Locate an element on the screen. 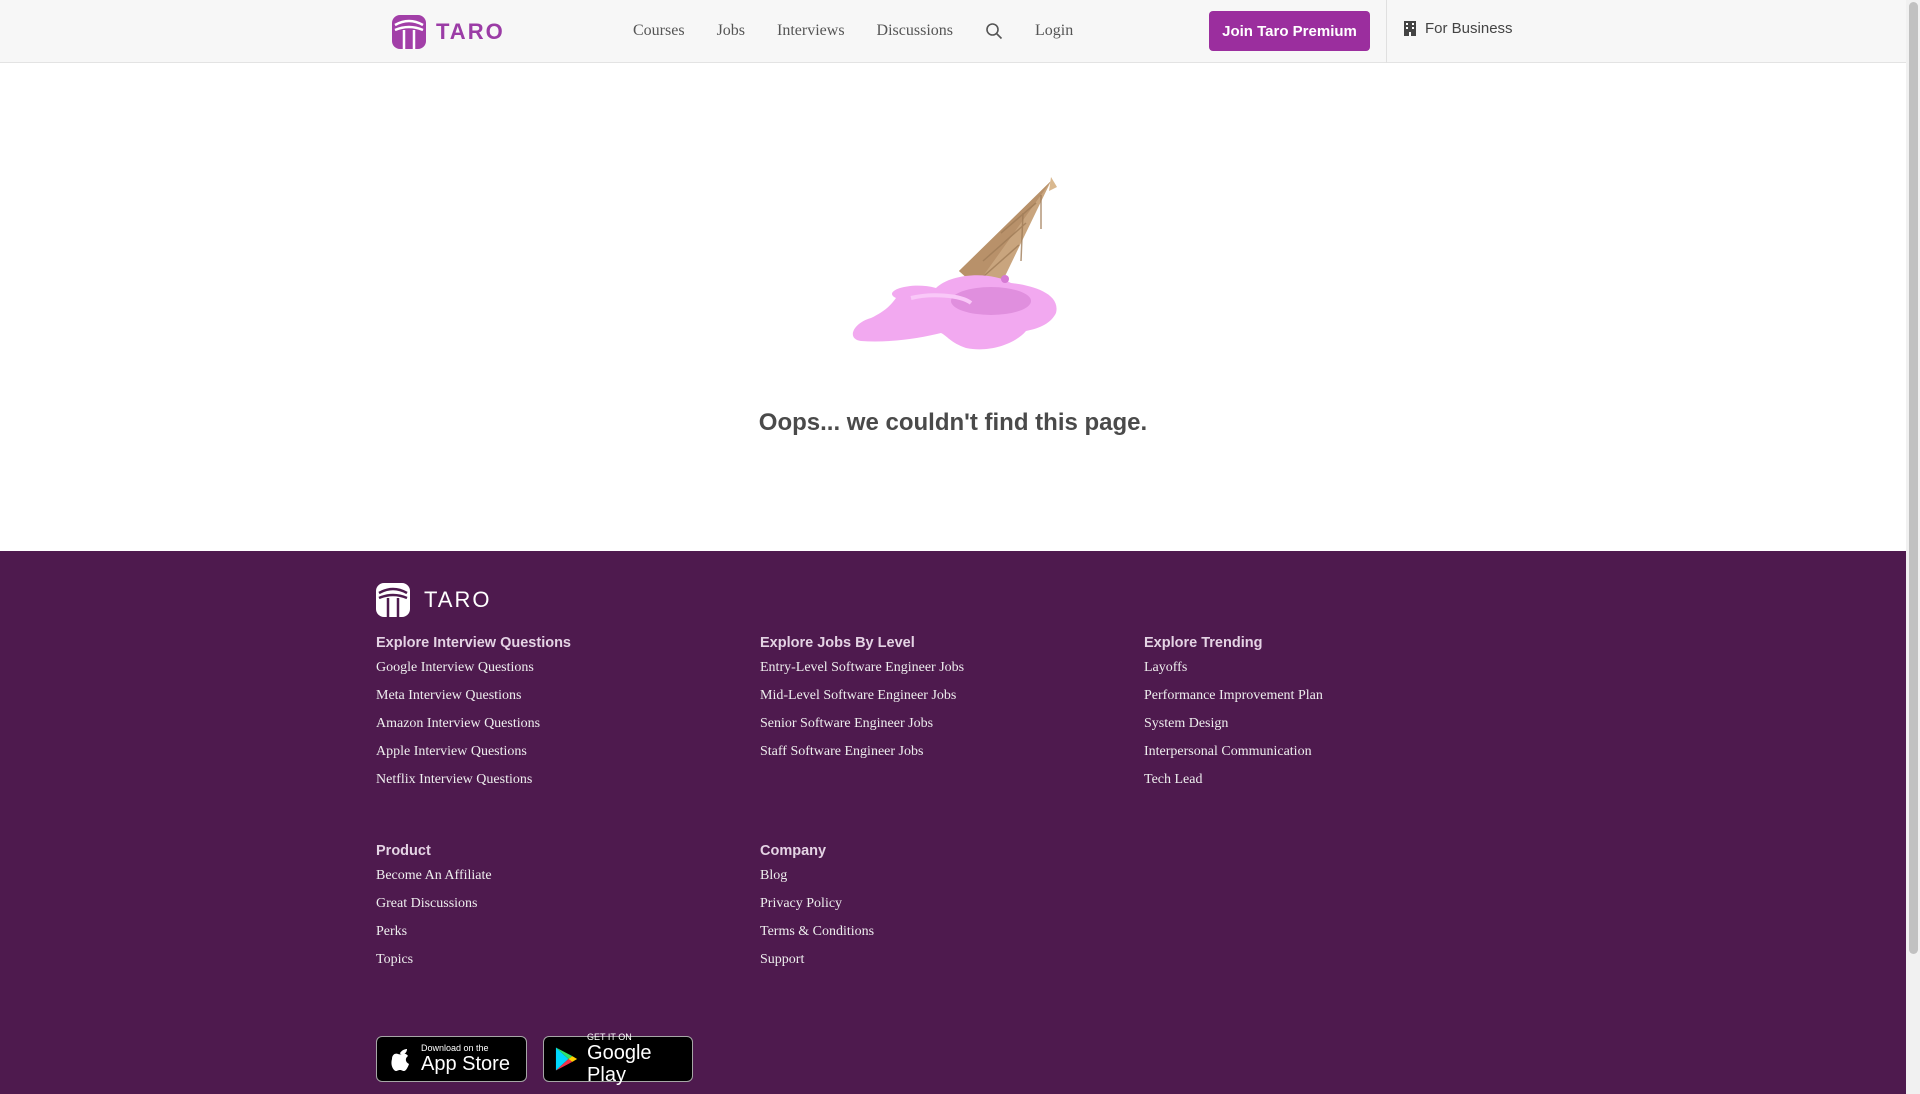 The width and height of the screenshot is (1920, 1094). app-store-badge: Download on the App Store is located at coordinates (451, 1059).